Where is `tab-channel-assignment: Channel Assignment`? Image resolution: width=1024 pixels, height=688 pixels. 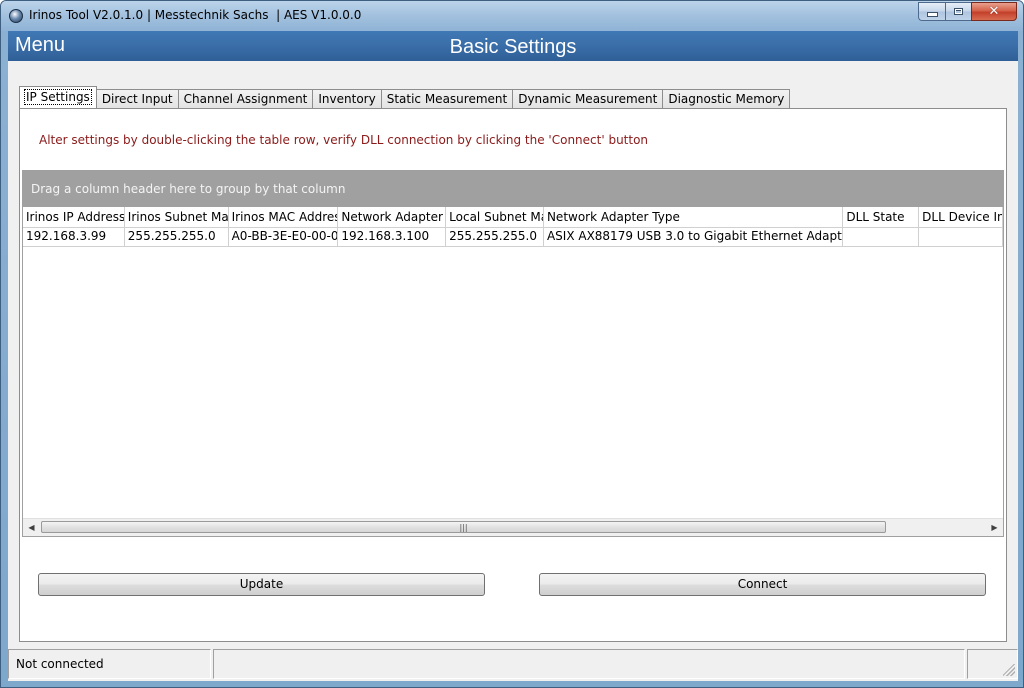
tab-channel-assignment: Channel Assignment is located at coordinates (245, 98).